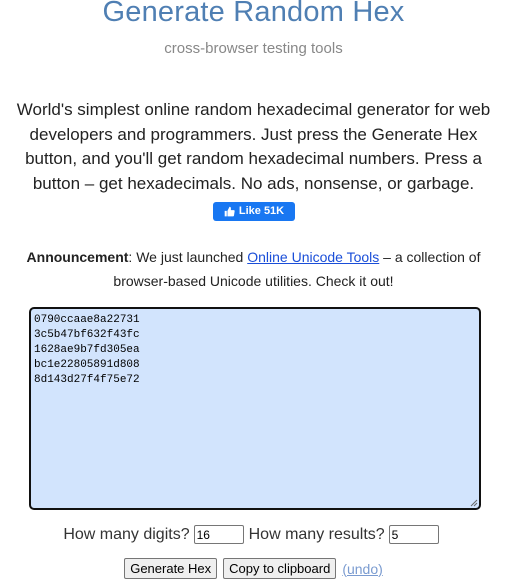 This screenshot has height=585, width=507. What do you see at coordinates (87, 365) in the screenshot?
I see `hex-output-line: bc1e22805891d808` at bounding box center [87, 365].